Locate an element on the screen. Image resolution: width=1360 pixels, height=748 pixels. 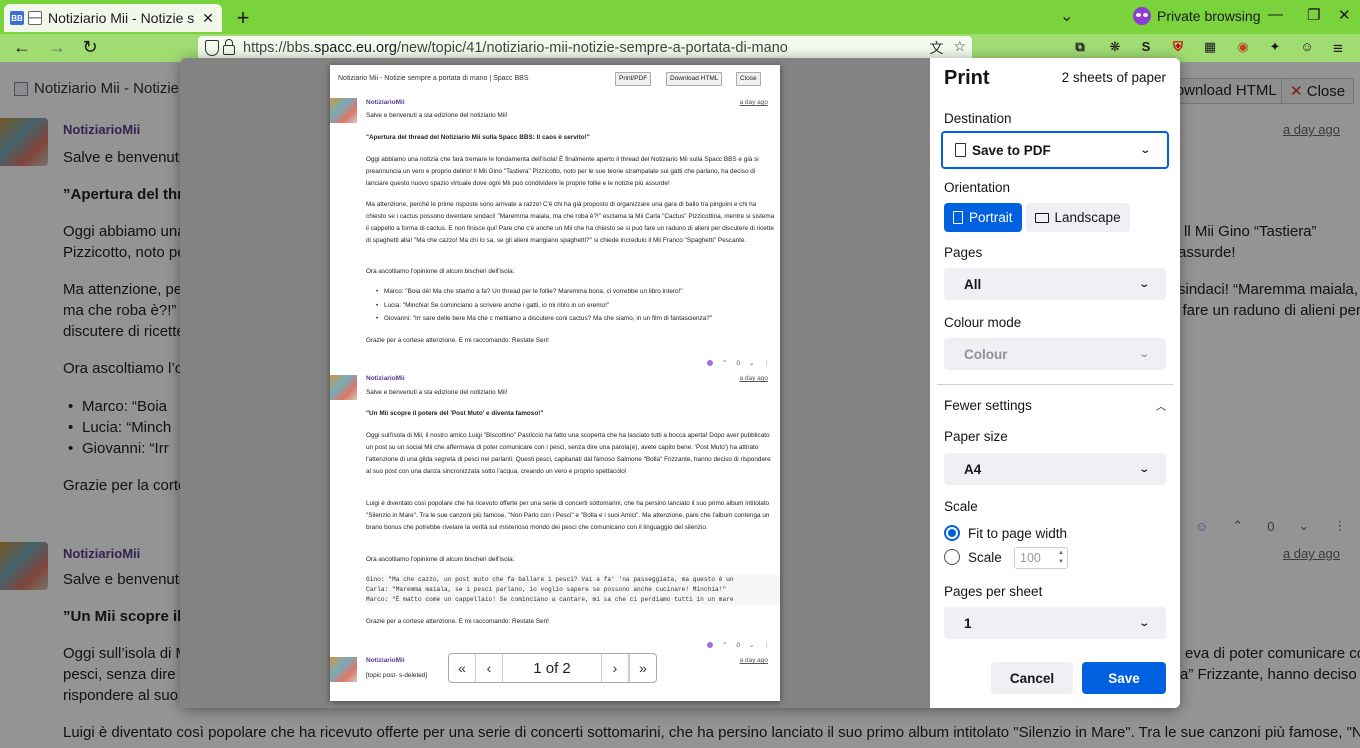
fit-to-page-radio: Fit to page width is located at coordinates (1005, 533).